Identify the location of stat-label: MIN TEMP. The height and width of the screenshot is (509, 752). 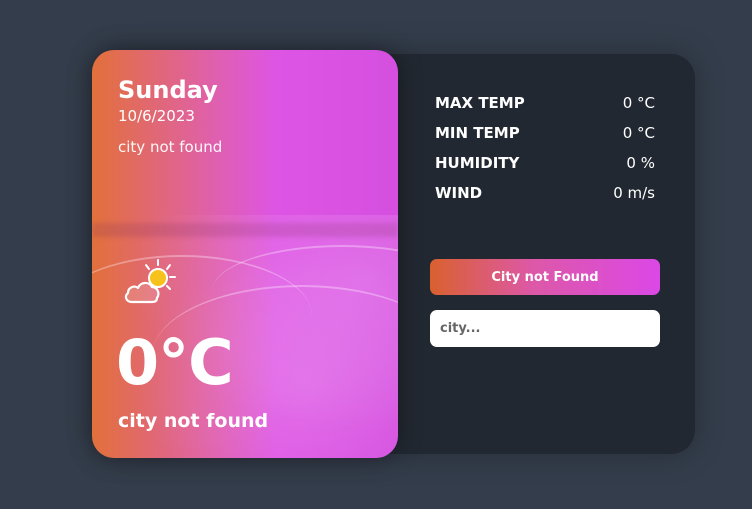
(477, 133).